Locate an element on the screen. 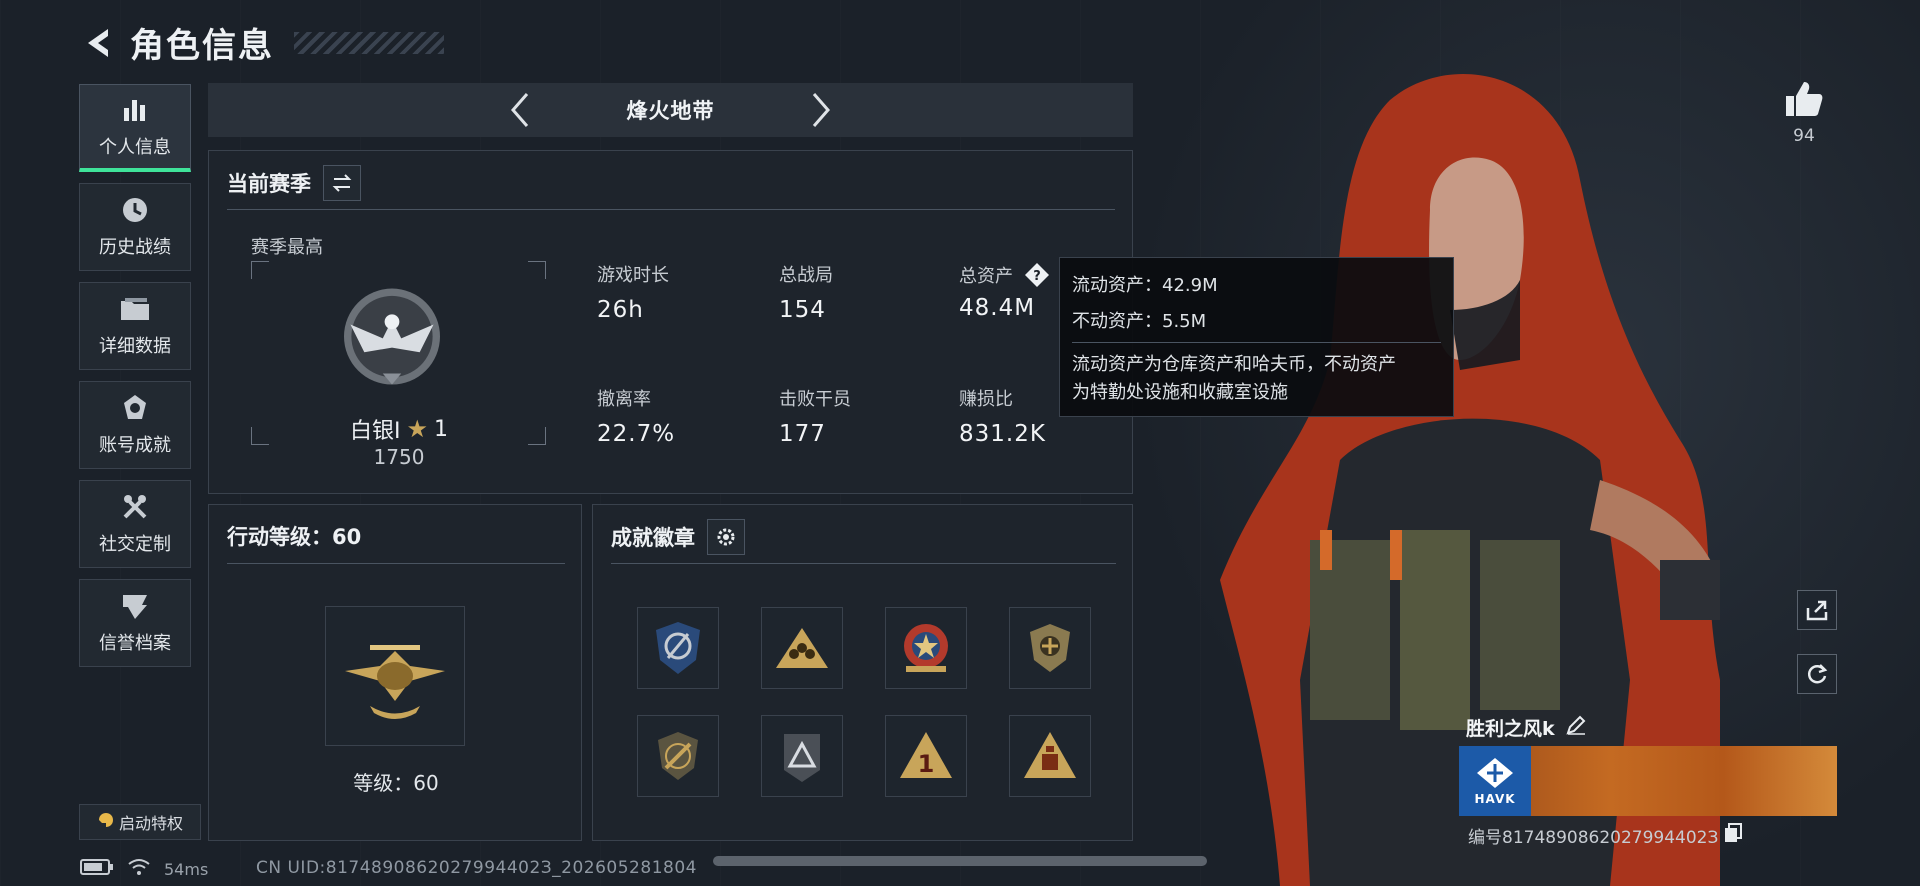 The height and width of the screenshot is (886, 1920). action-level-emblem is located at coordinates (395, 676).